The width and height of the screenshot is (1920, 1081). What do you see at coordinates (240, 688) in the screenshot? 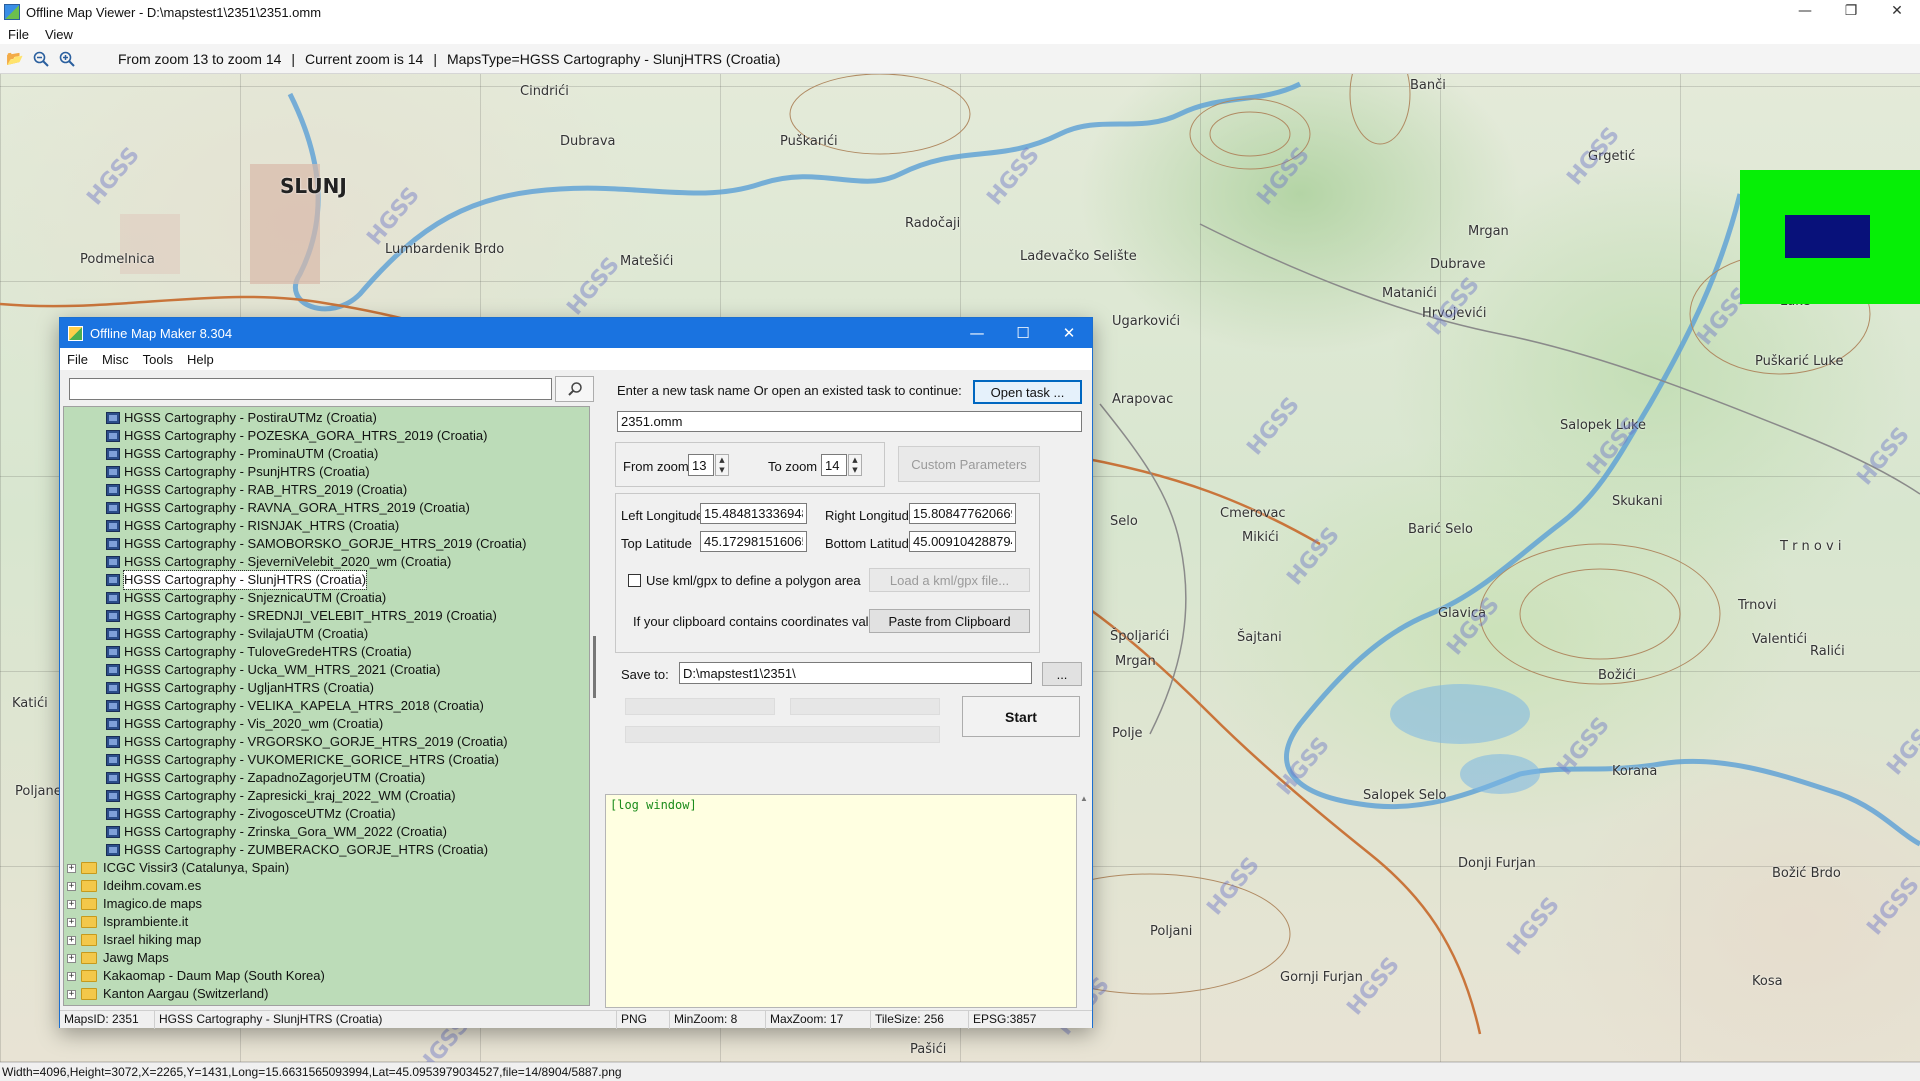
I see `tree-item: HGSS Cartography - UgljanHTRS (Croatia)` at bounding box center [240, 688].